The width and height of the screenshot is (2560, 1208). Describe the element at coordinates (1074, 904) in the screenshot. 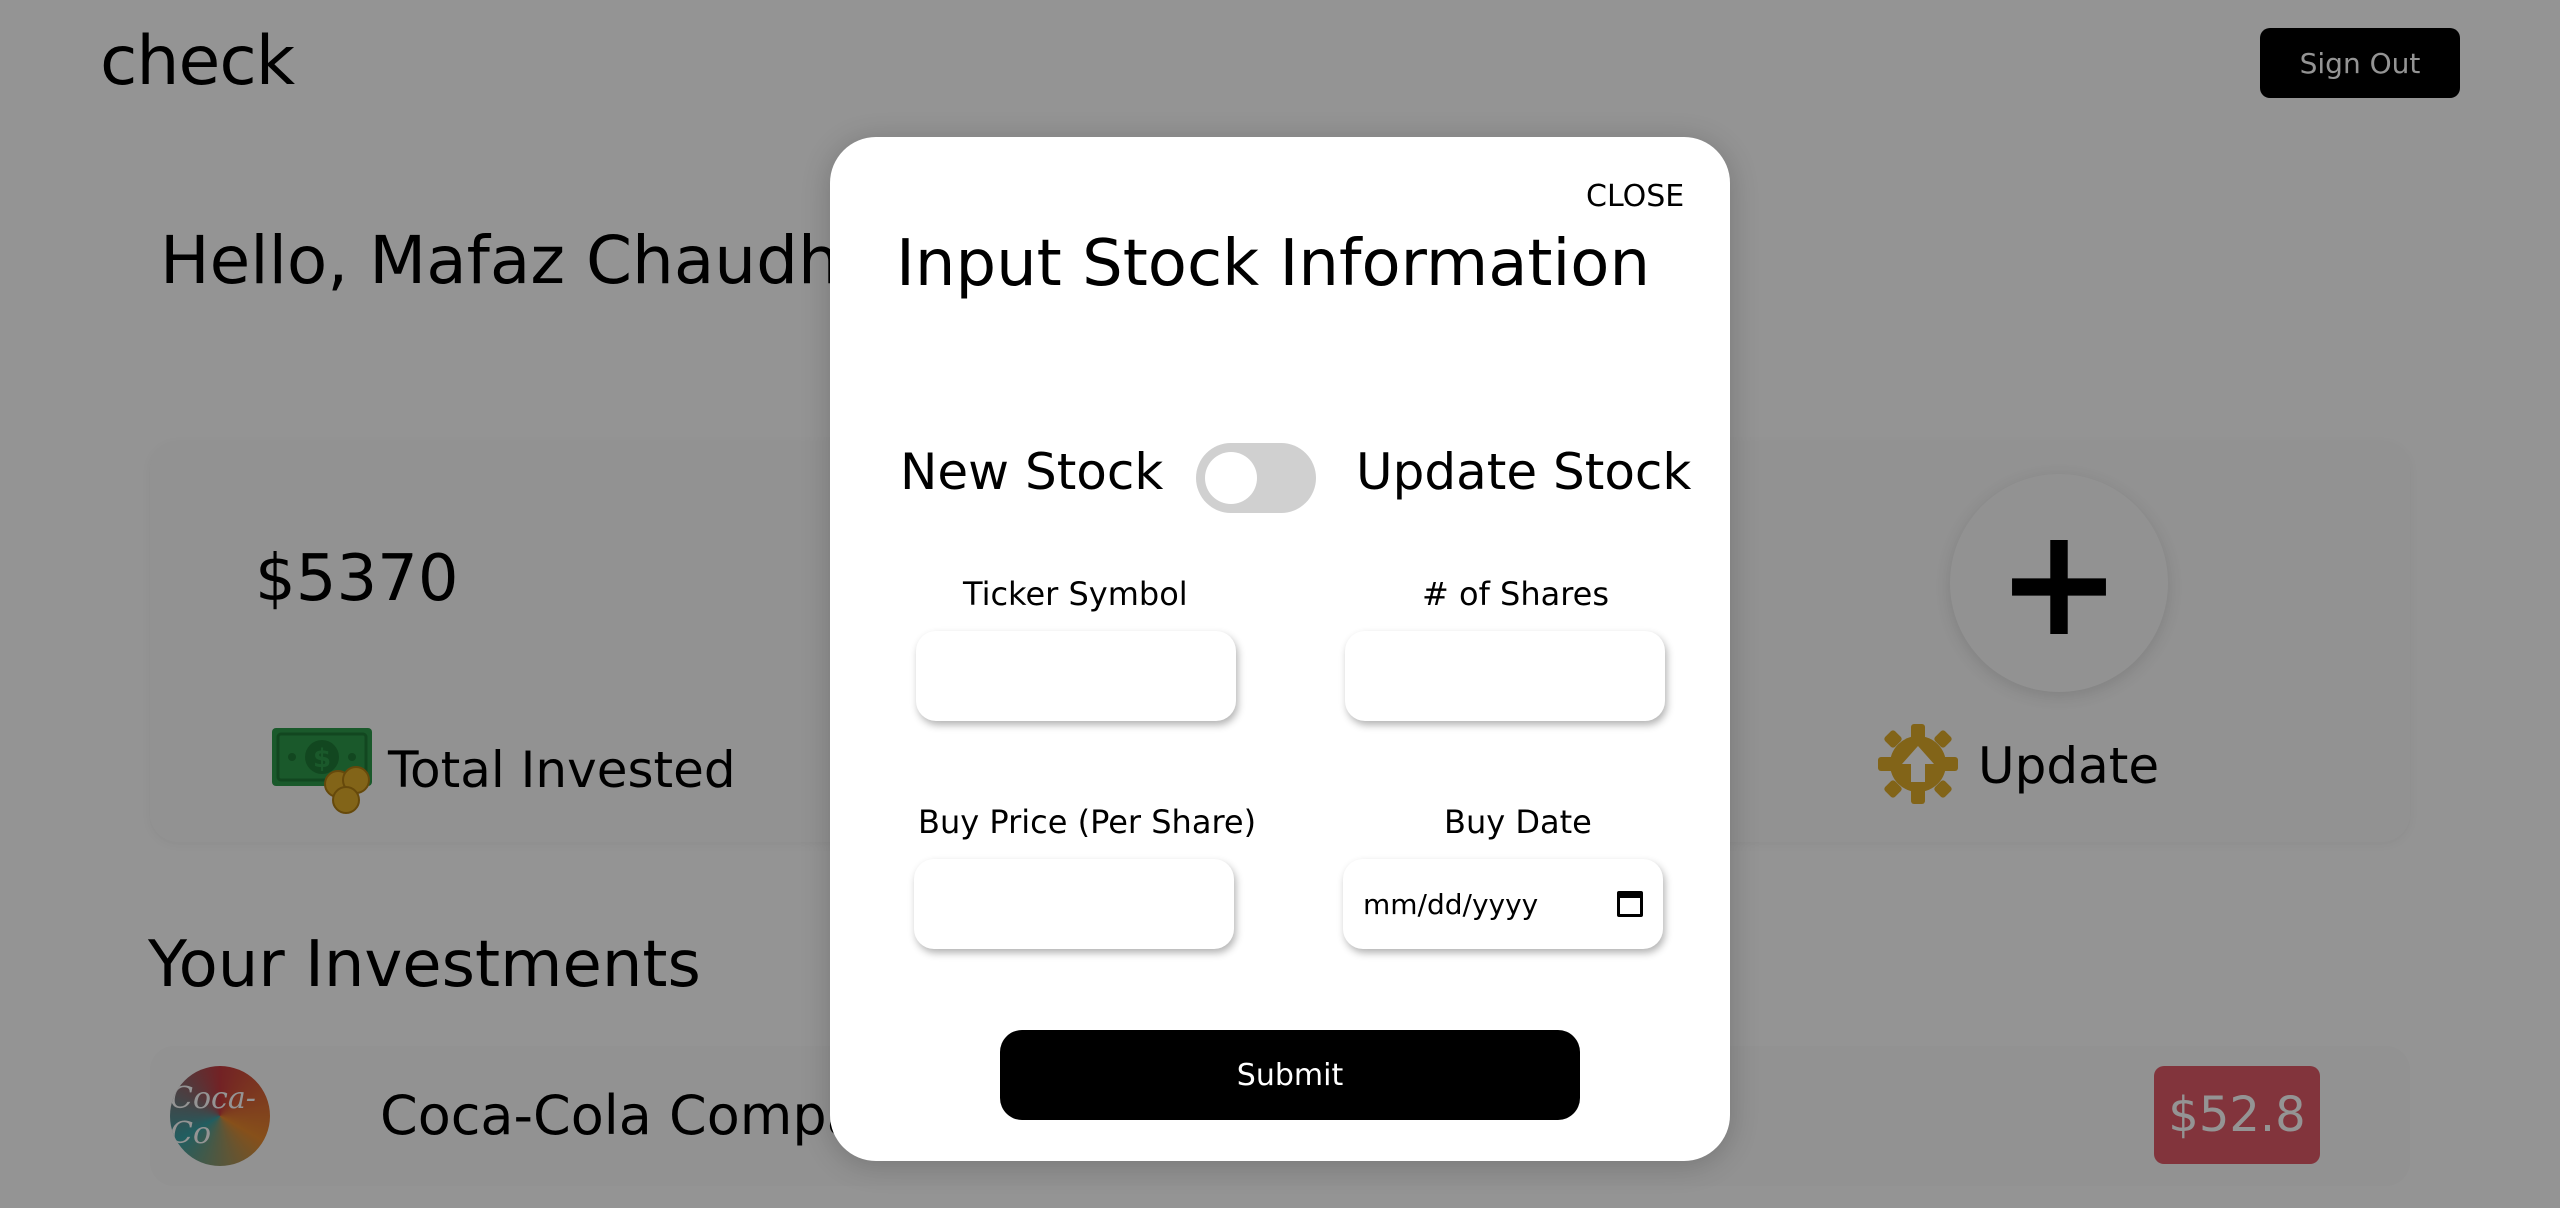

I see `buy-price-input` at that location.